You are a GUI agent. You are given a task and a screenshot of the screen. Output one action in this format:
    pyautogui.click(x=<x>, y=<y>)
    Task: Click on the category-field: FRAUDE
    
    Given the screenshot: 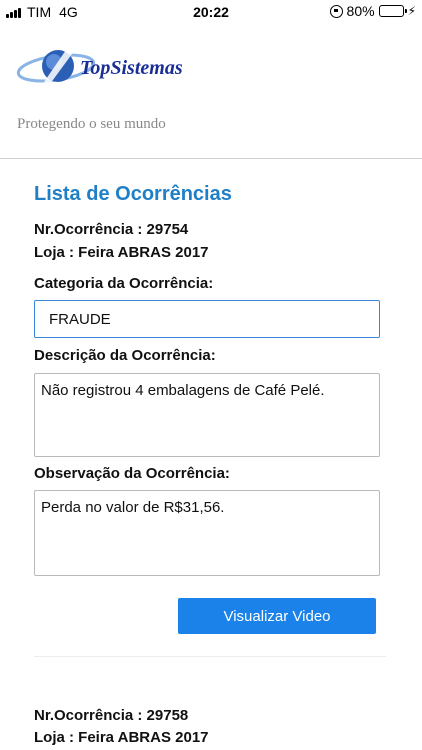 What is the action you would take?
    pyautogui.click(x=207, y=319)
    